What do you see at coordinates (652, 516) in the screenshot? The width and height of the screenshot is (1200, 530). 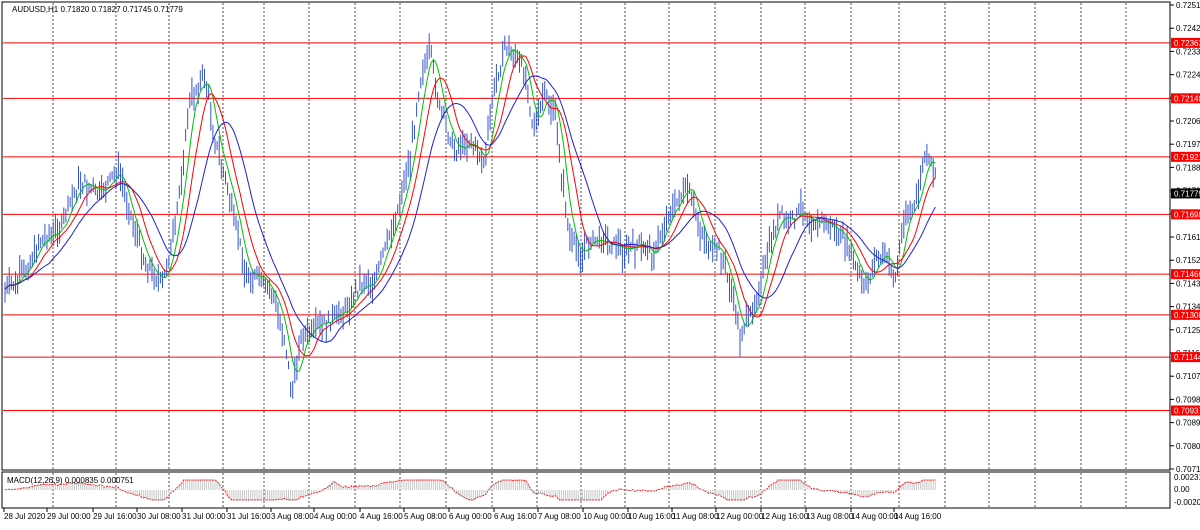 I see `time-label: 10 Aug 16:00` at bounding box center [652, 516].